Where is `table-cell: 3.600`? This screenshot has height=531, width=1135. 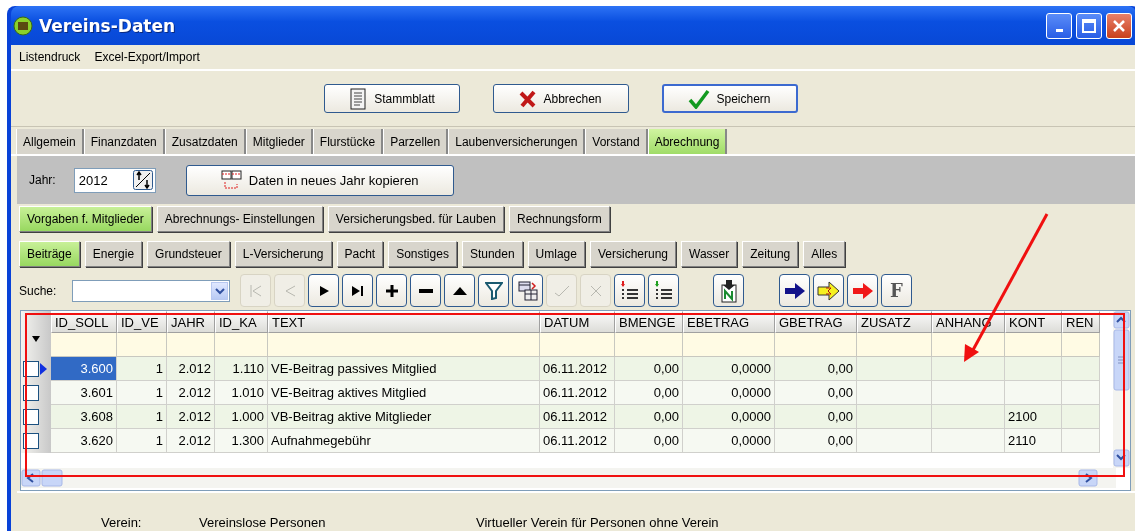
table-cell: 3.600 is located at coordinates (84, 369).